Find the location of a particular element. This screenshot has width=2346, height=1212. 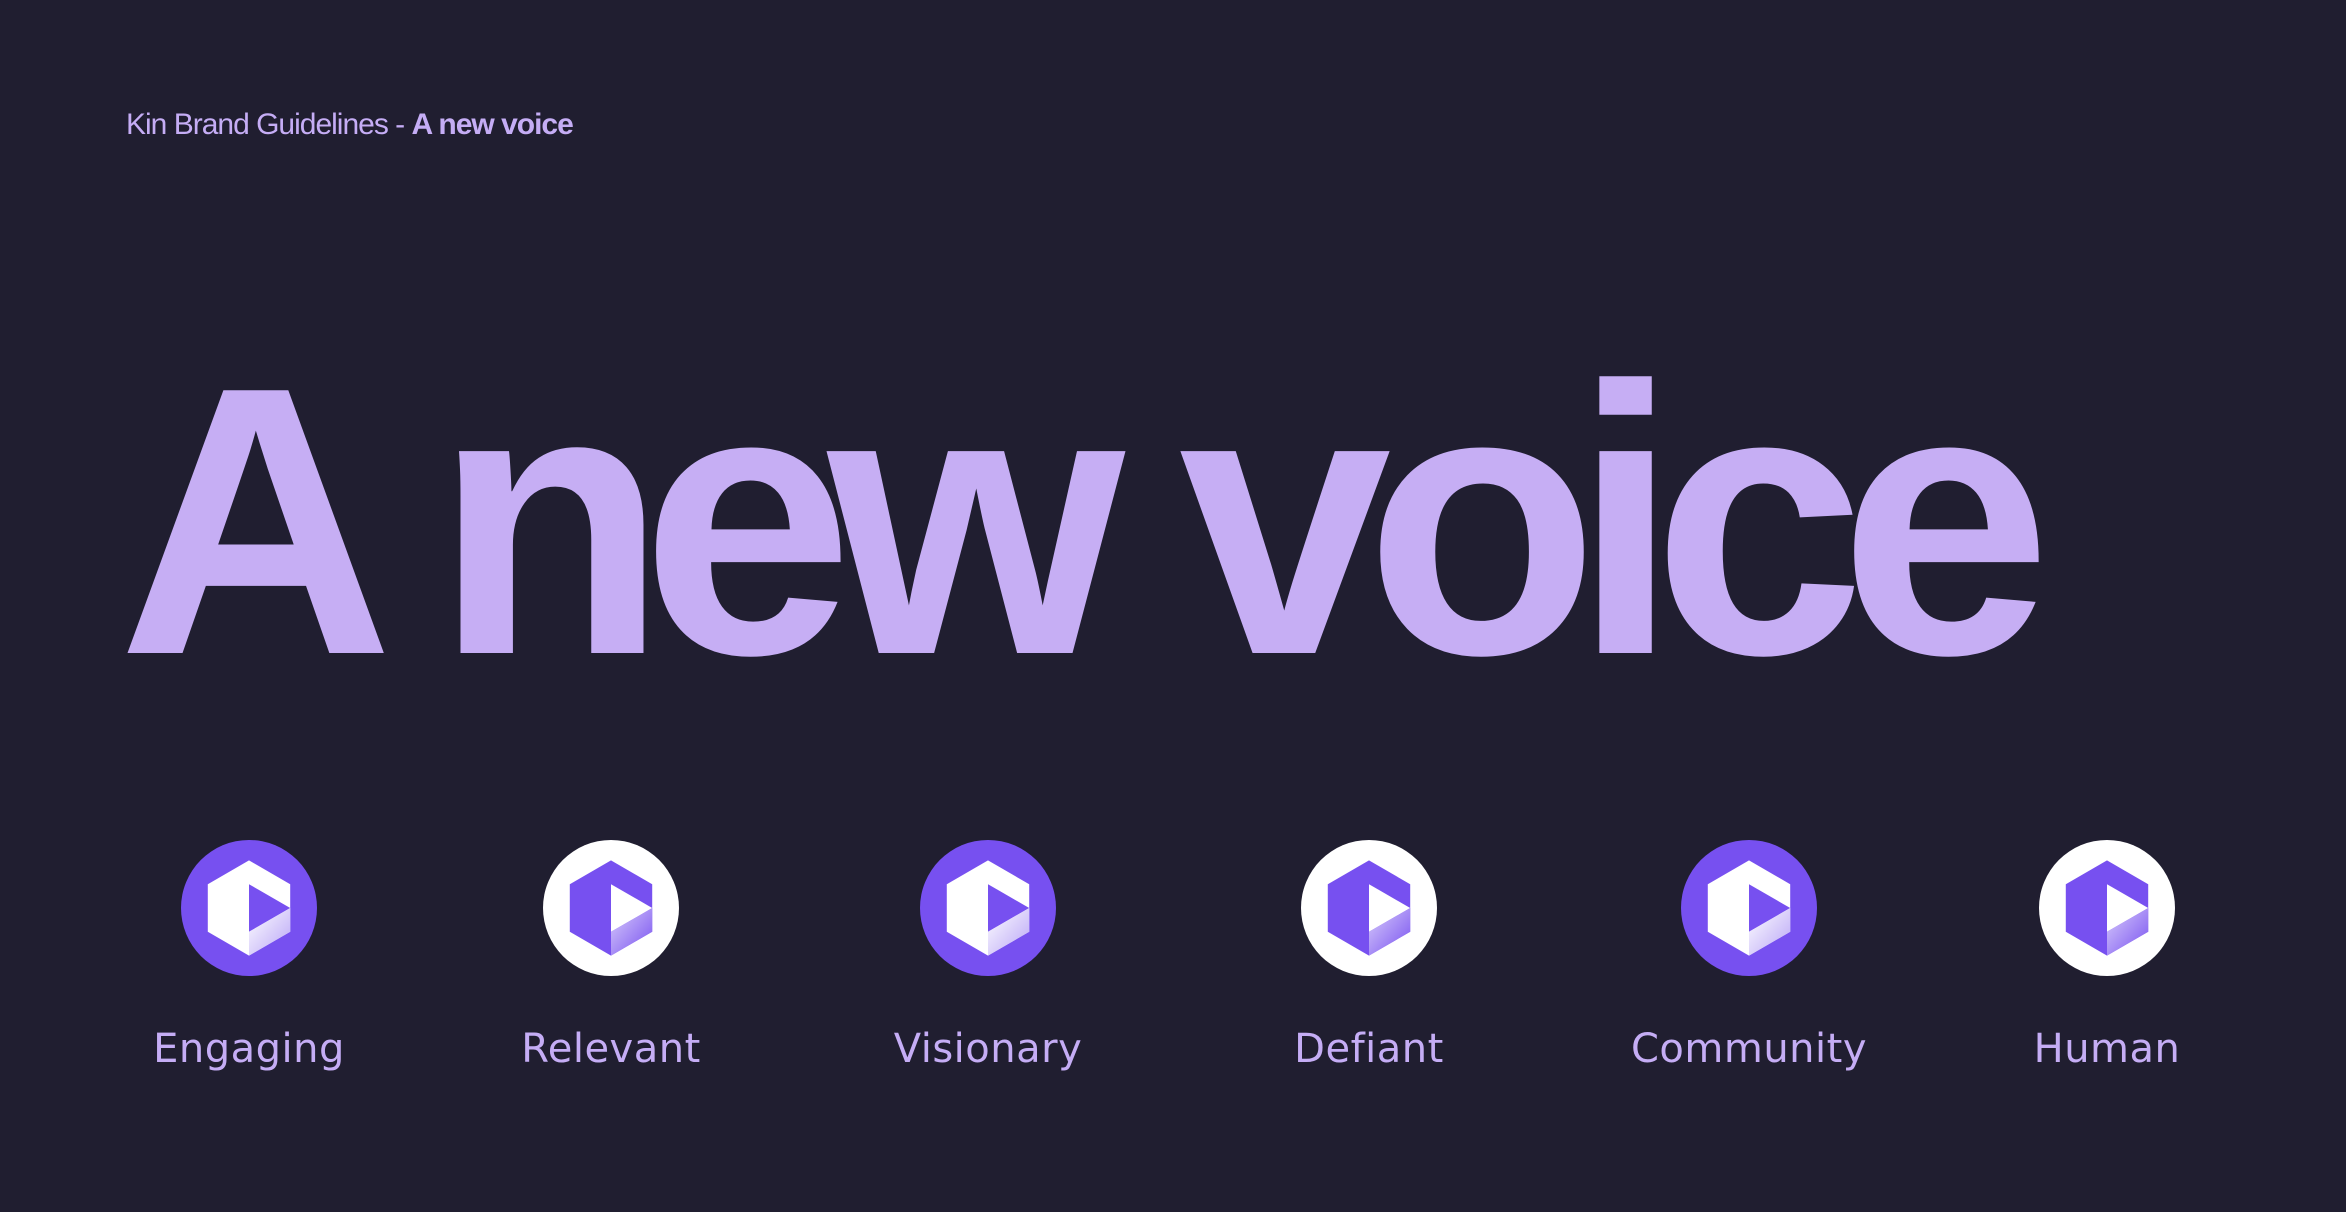

value-label: Engaging is located at coordinates (249, 1049).